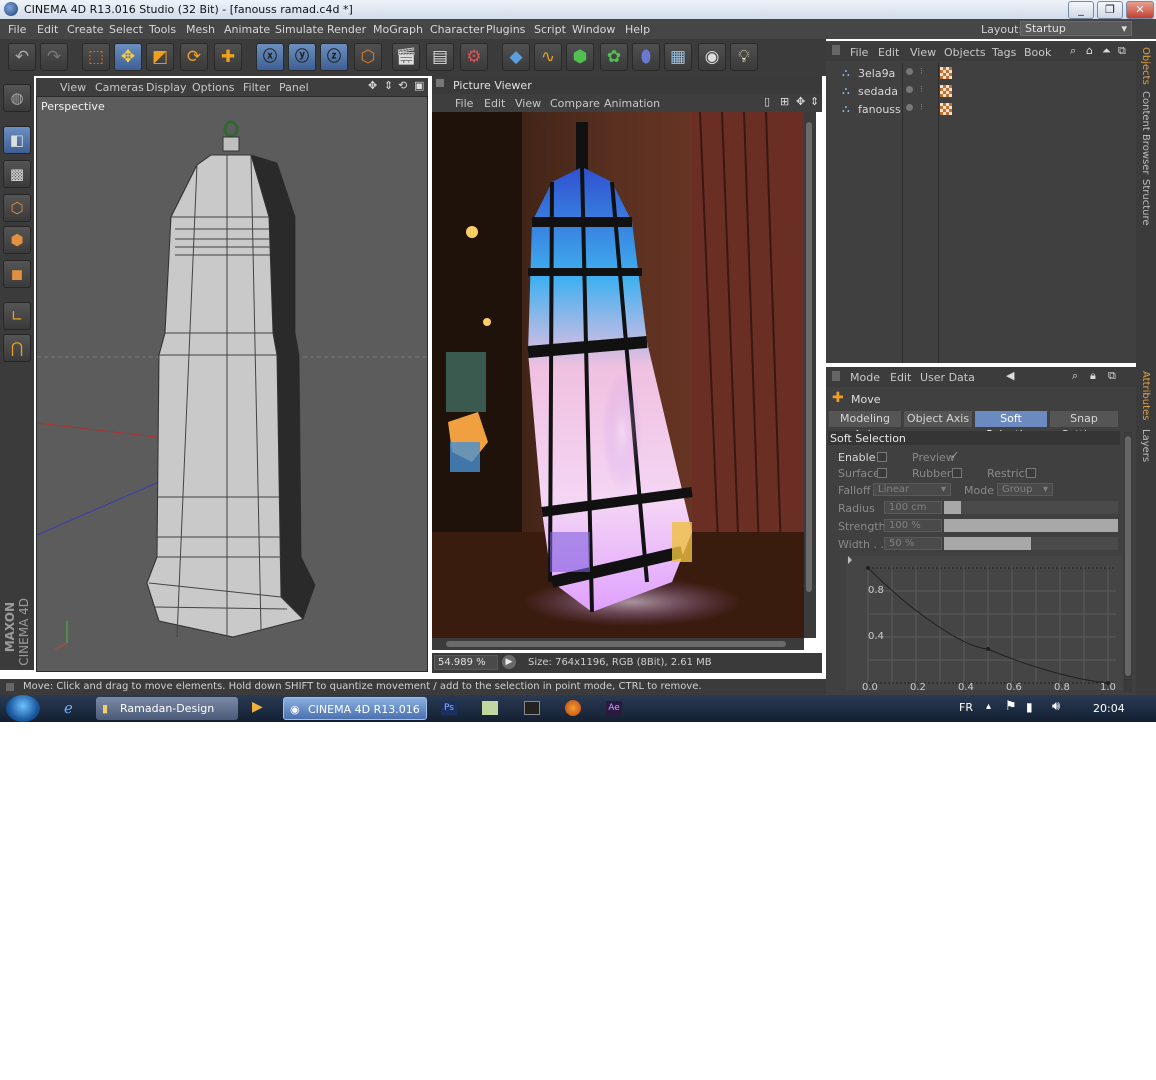  Describe the element at coordinates (1010, 375) in the screenshot. I see `back-arrow-icon: ◀` at that location.